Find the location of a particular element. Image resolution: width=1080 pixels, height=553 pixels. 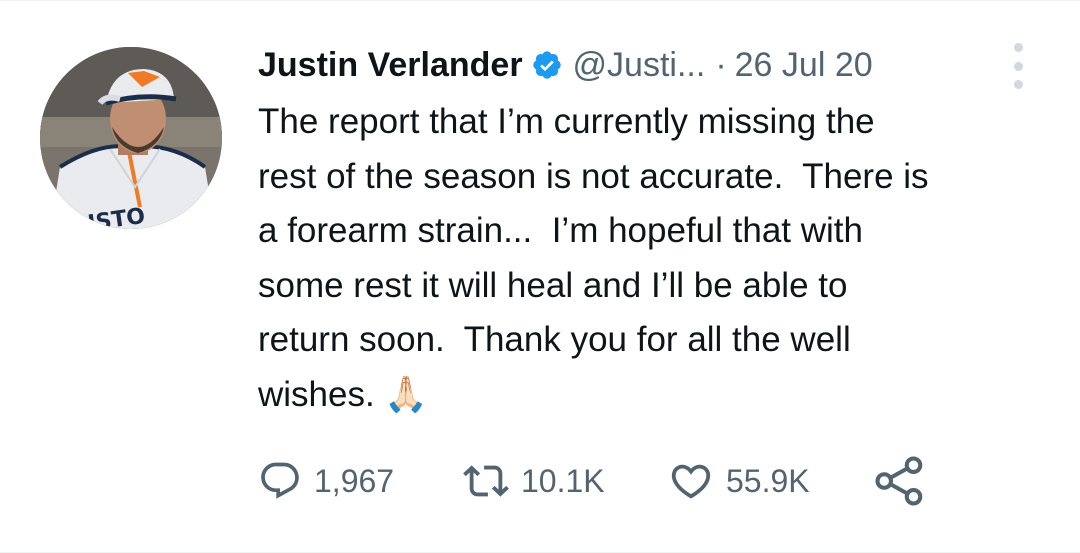

avatar: USTO is located at coordinates (131, 138).